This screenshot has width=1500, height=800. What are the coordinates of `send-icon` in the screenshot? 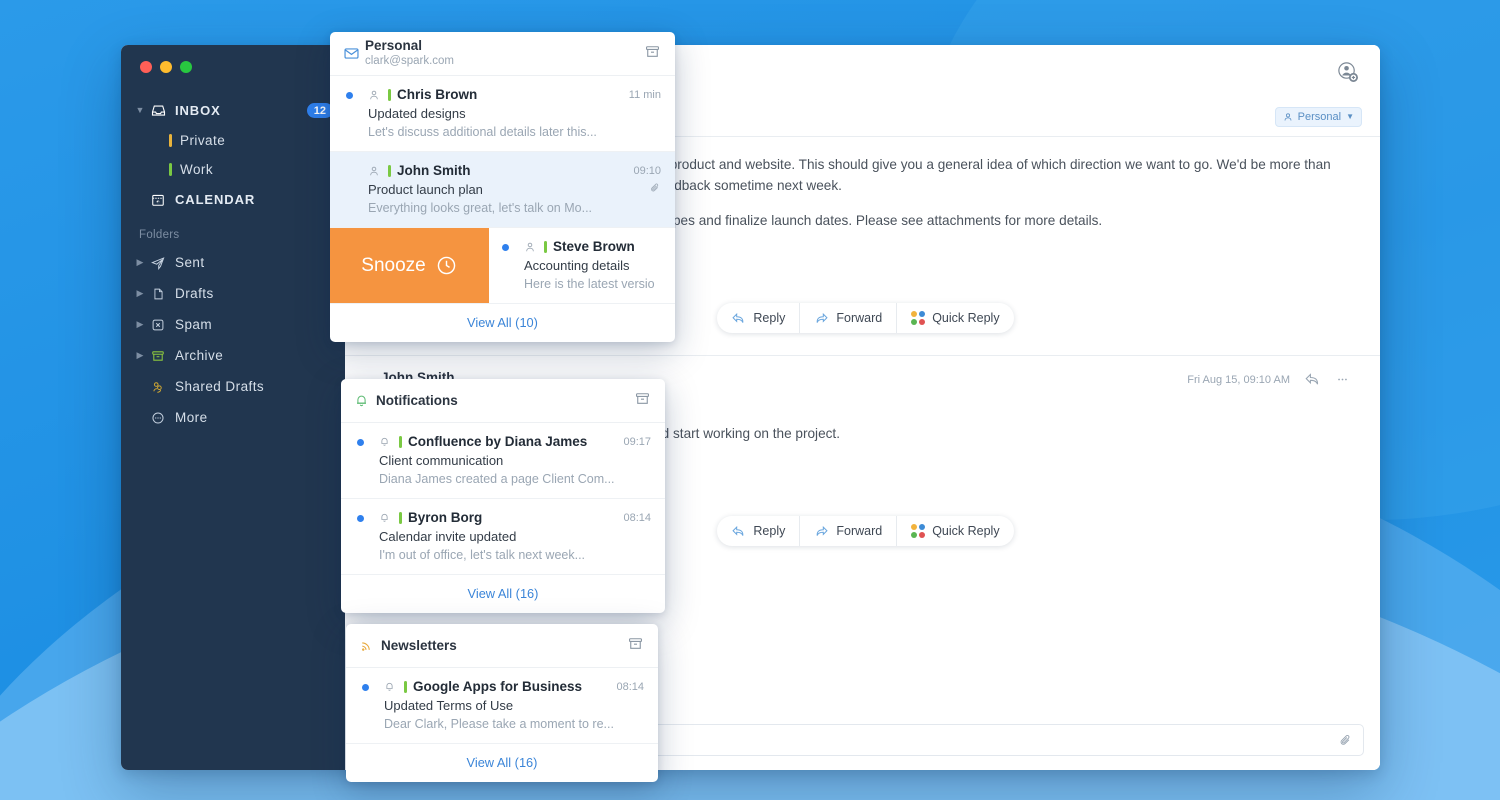 It's located at (158, 263).